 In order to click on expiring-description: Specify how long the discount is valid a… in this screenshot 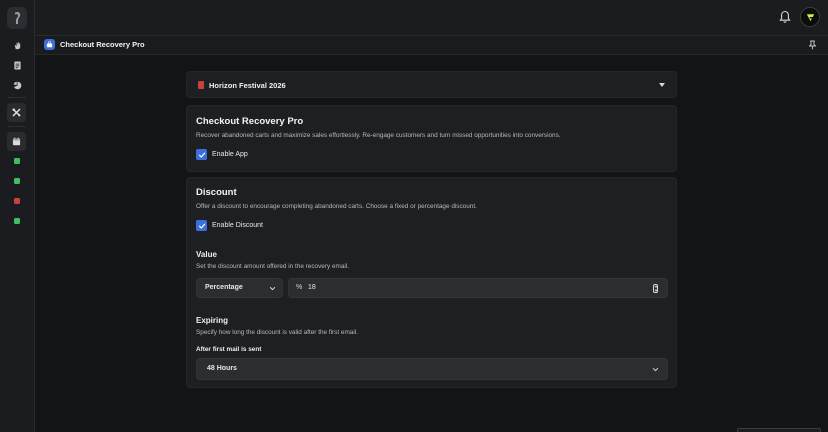, I will do `click(277, 332)`.